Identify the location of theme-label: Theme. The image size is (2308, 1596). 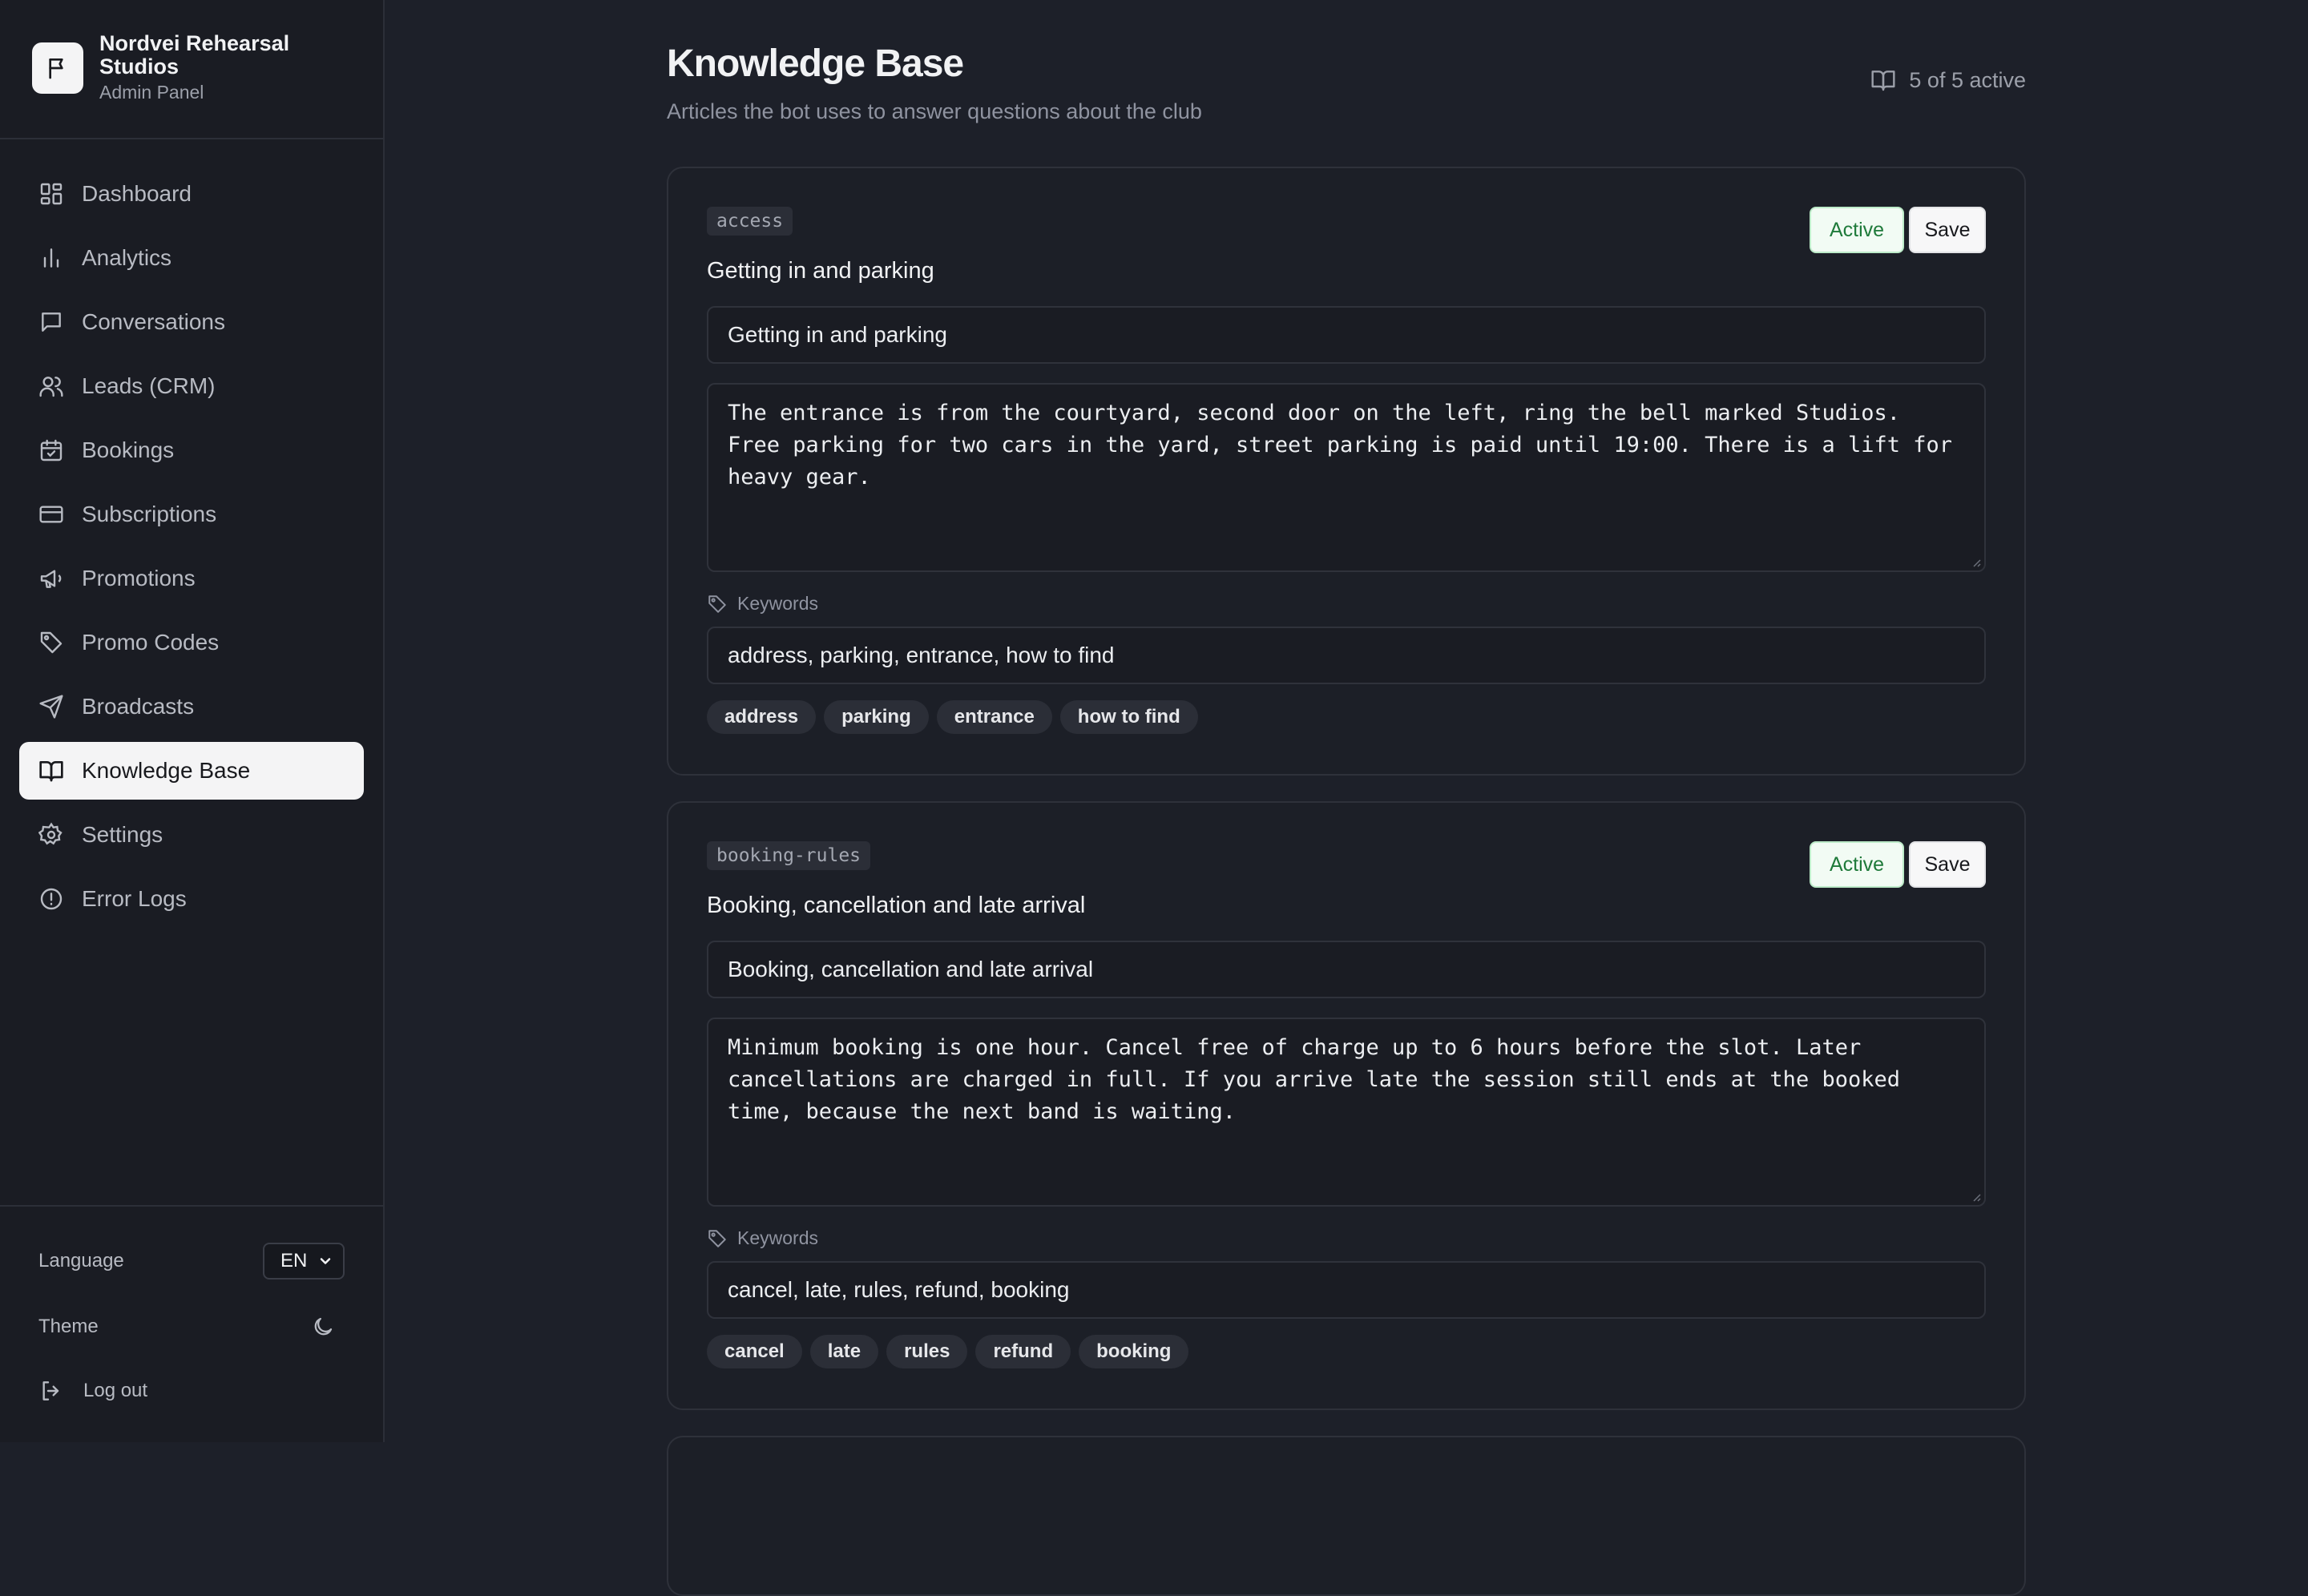
(68, 1326).